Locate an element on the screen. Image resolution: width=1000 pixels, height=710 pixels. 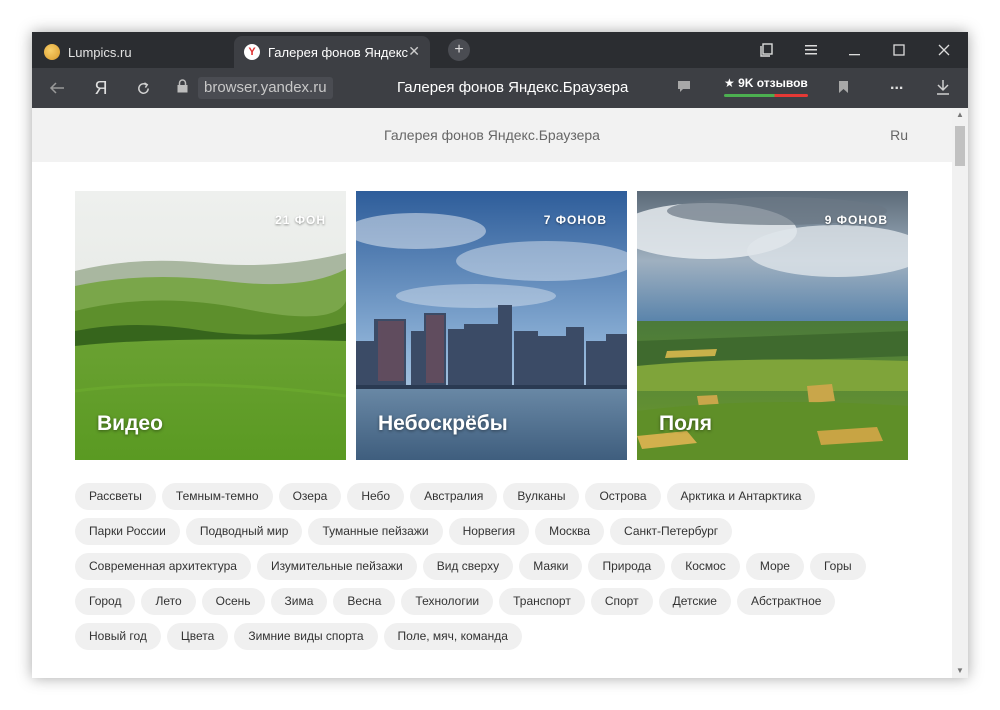
back-arrow-icon is located at coordinates (57, 88).